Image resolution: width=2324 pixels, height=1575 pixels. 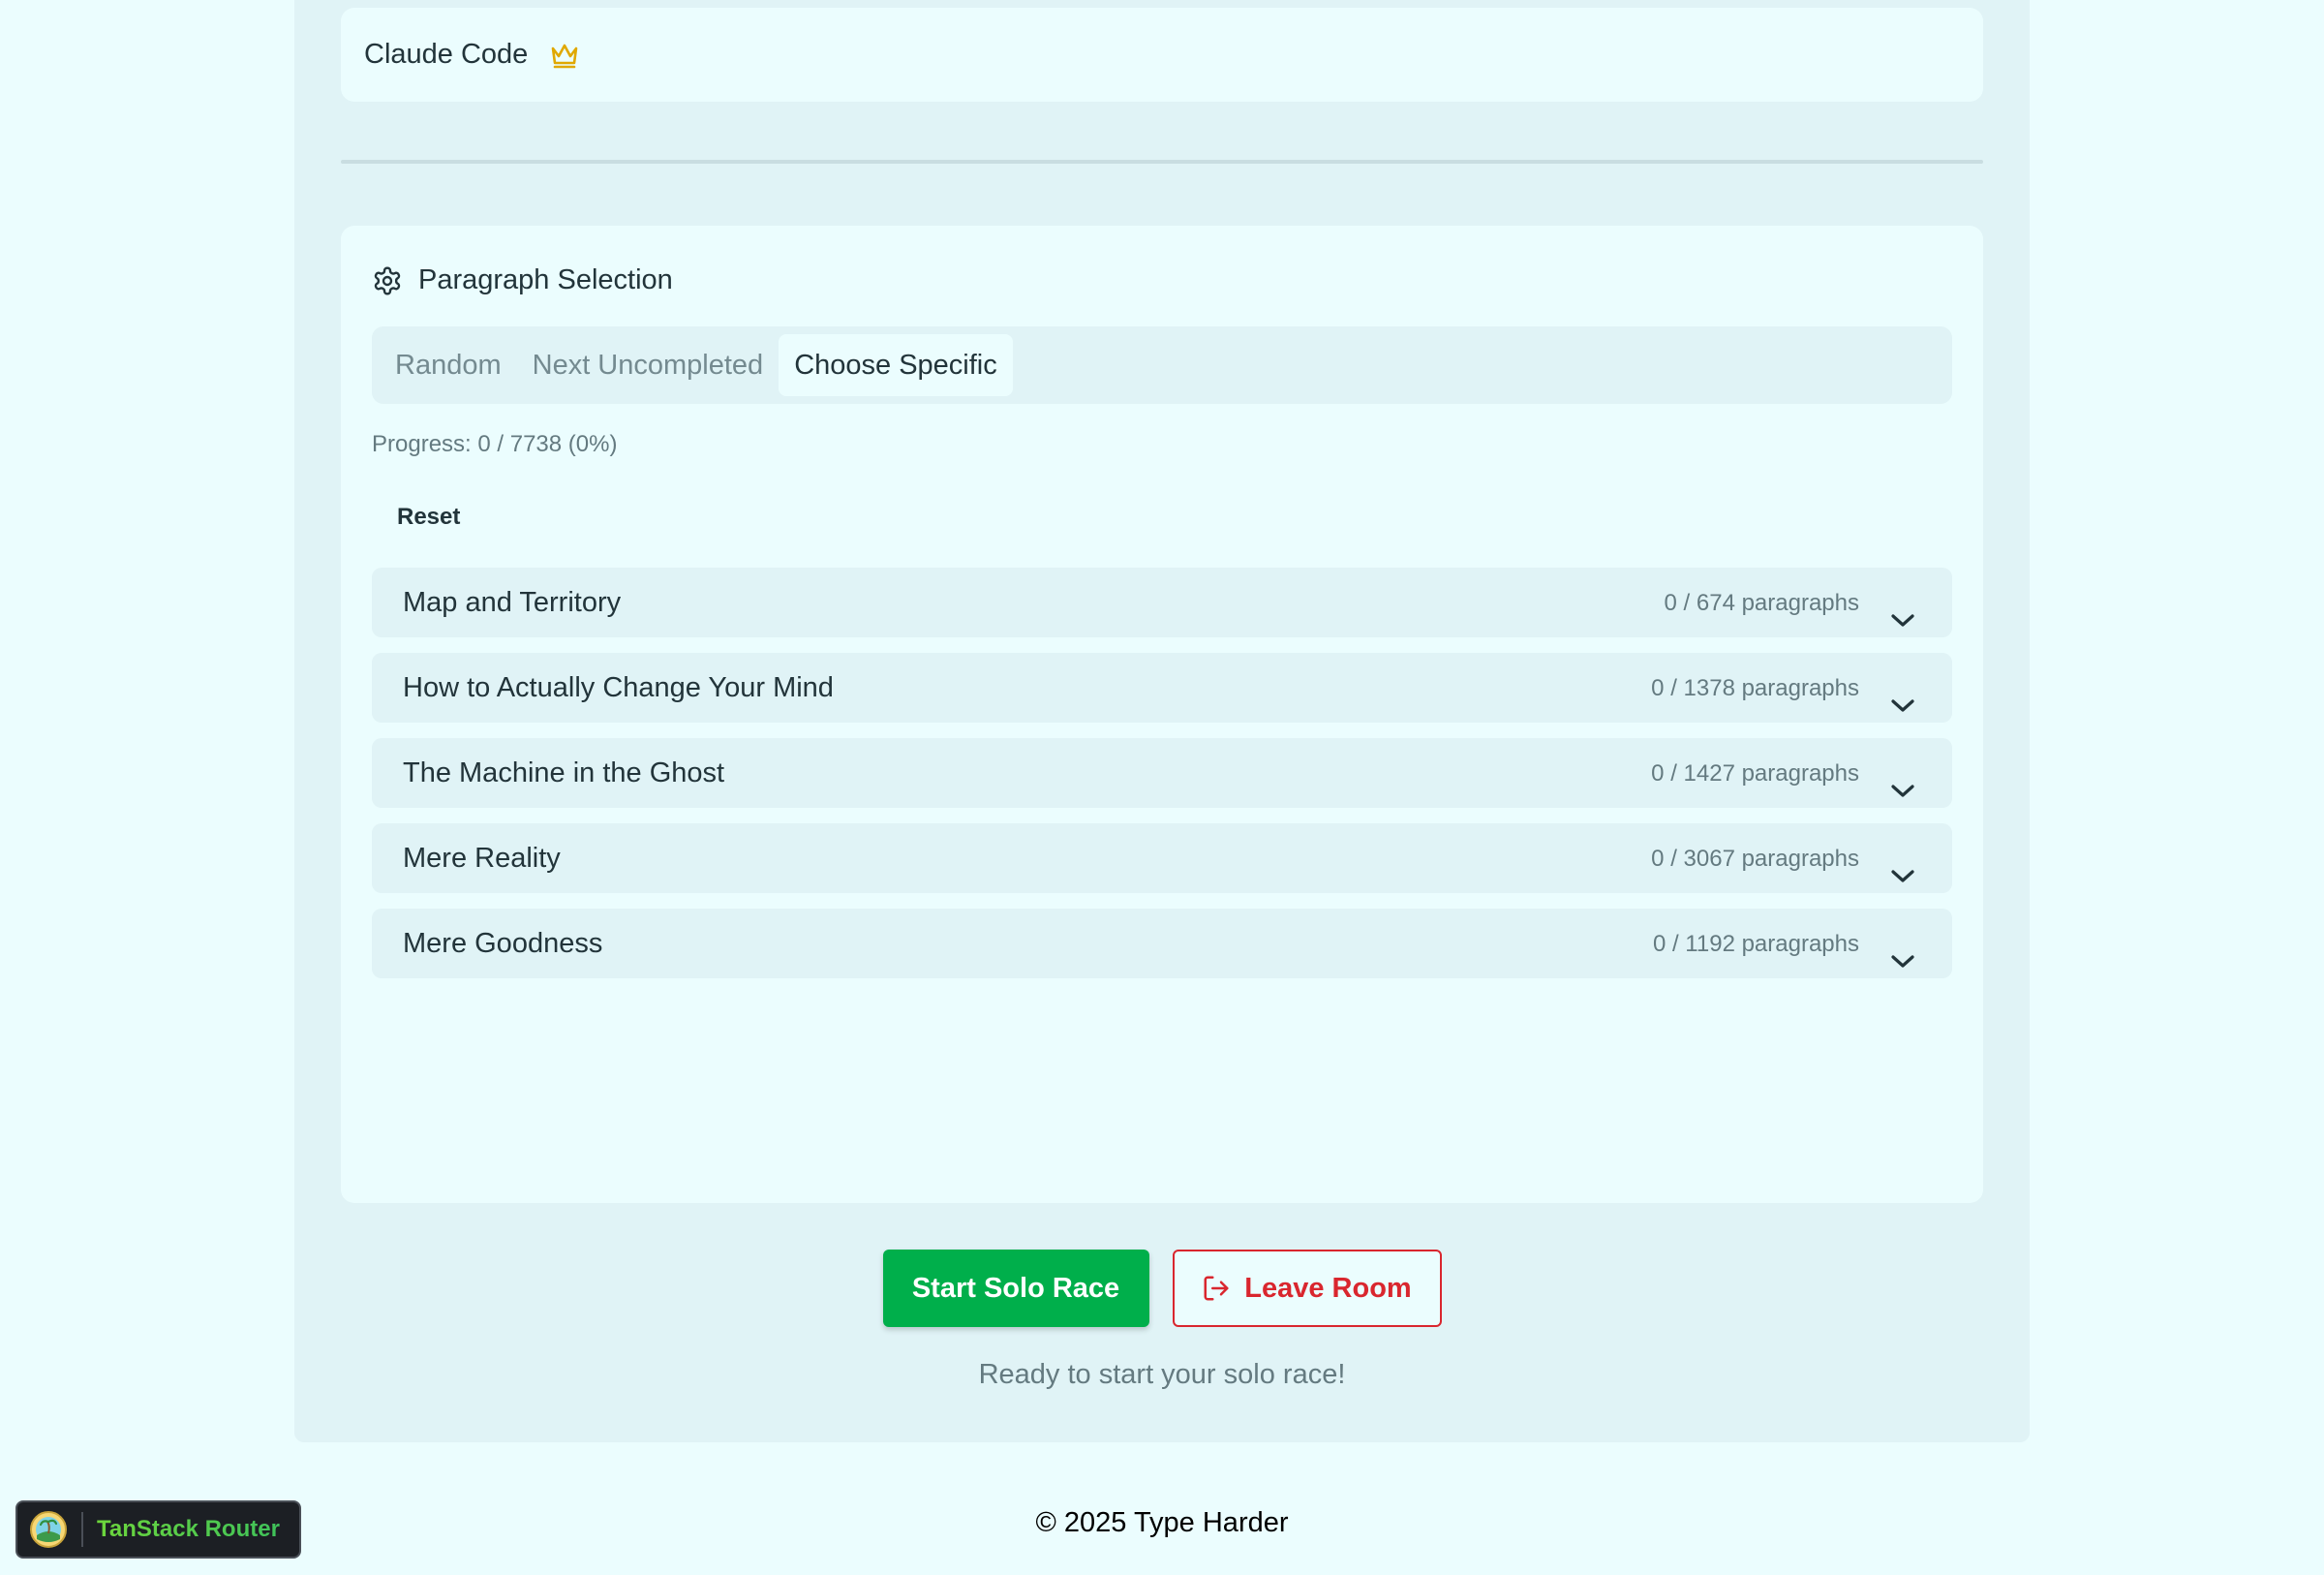 What do you see at coordinates (1755, 688) in the screenshot?
I see `book-paragraph-count: 0 / 1378 paragraphs` at bounding box center [1755, 688].